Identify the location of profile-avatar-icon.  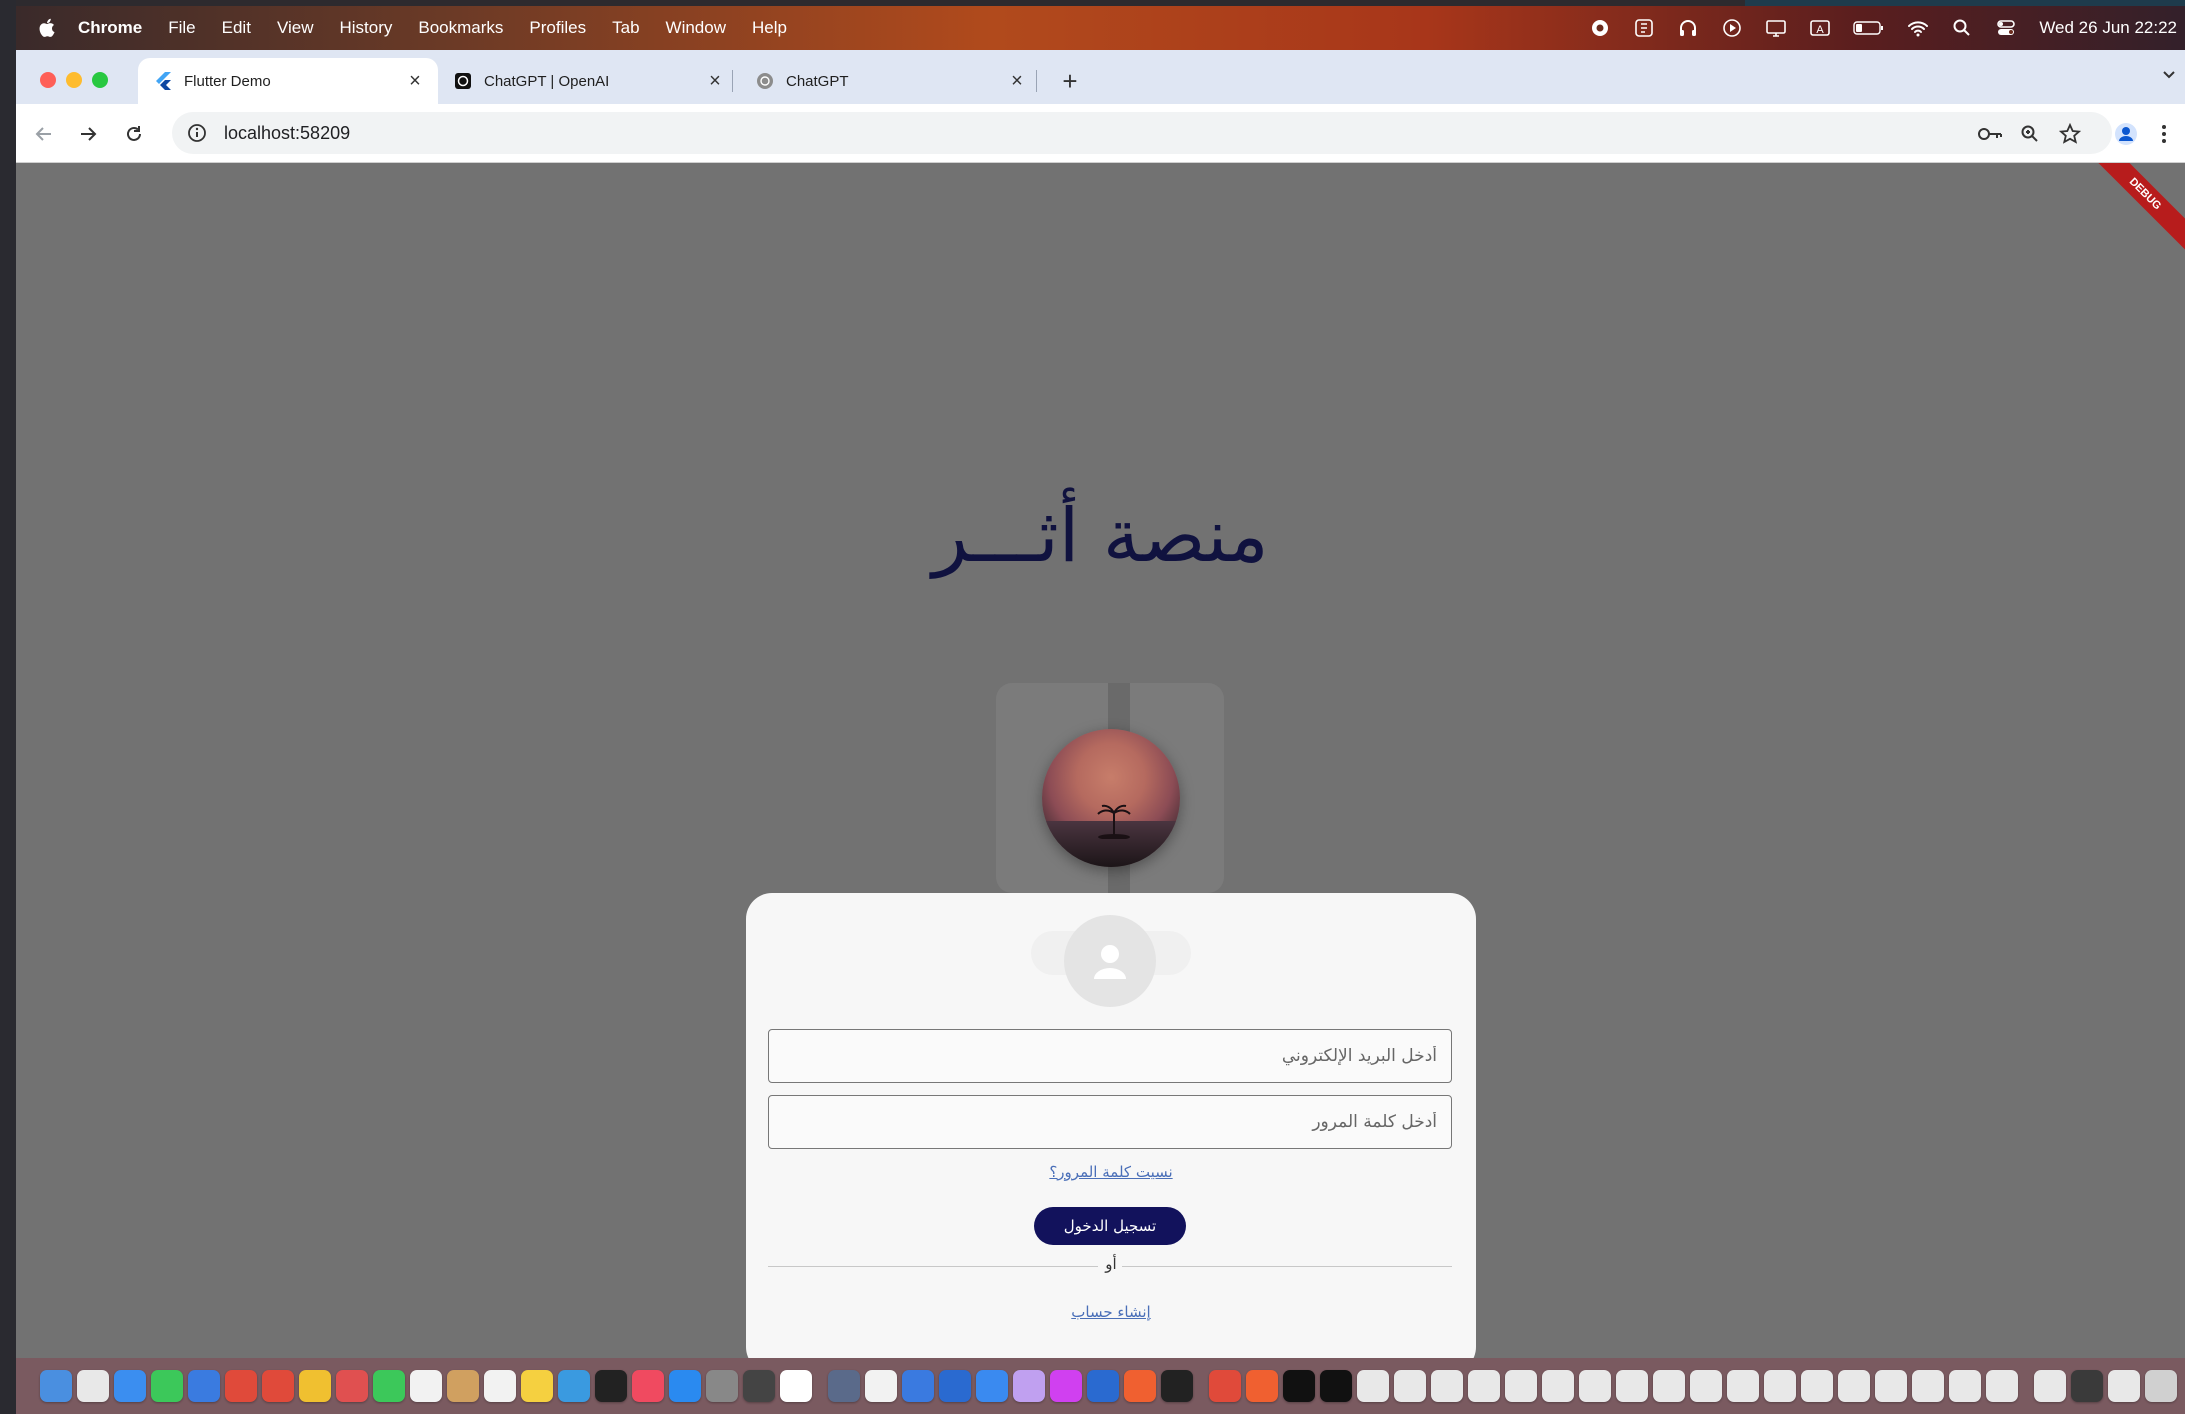
(2126, 134).